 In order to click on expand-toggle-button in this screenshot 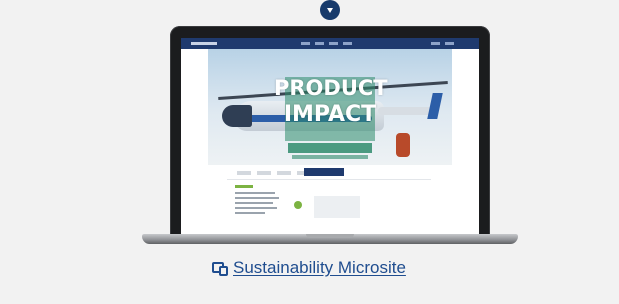, I will do `click(330, 10)`.